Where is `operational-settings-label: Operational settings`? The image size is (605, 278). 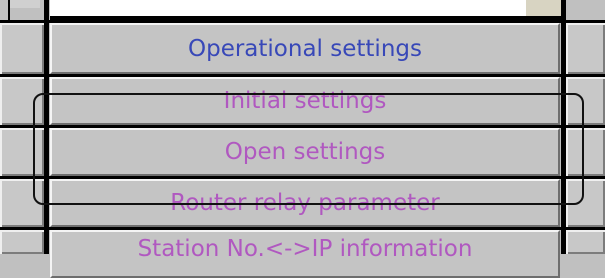
operational-settings-label: Operational settings is located at coordinates (305, 48).